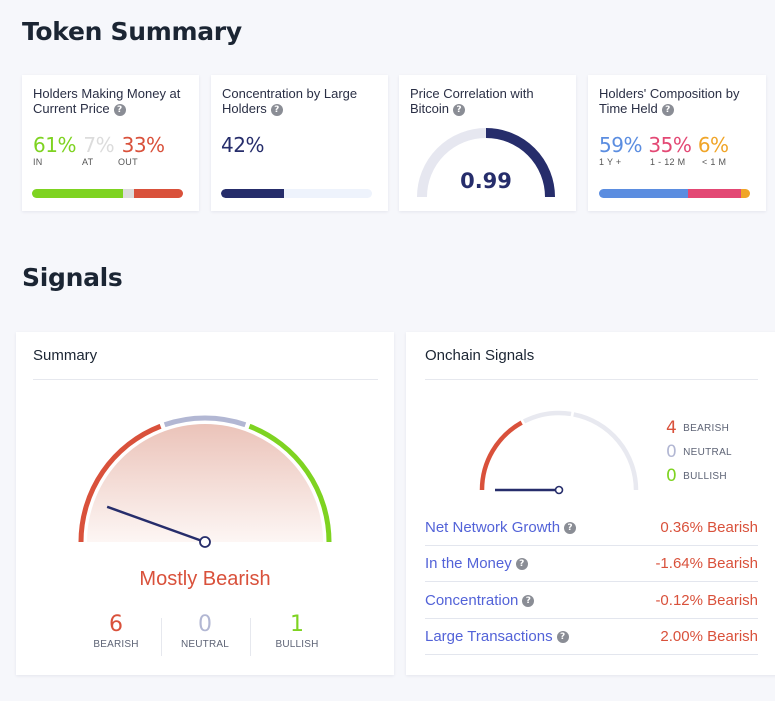  I want to click on signal-name: Concentration?, so click(480, 600).